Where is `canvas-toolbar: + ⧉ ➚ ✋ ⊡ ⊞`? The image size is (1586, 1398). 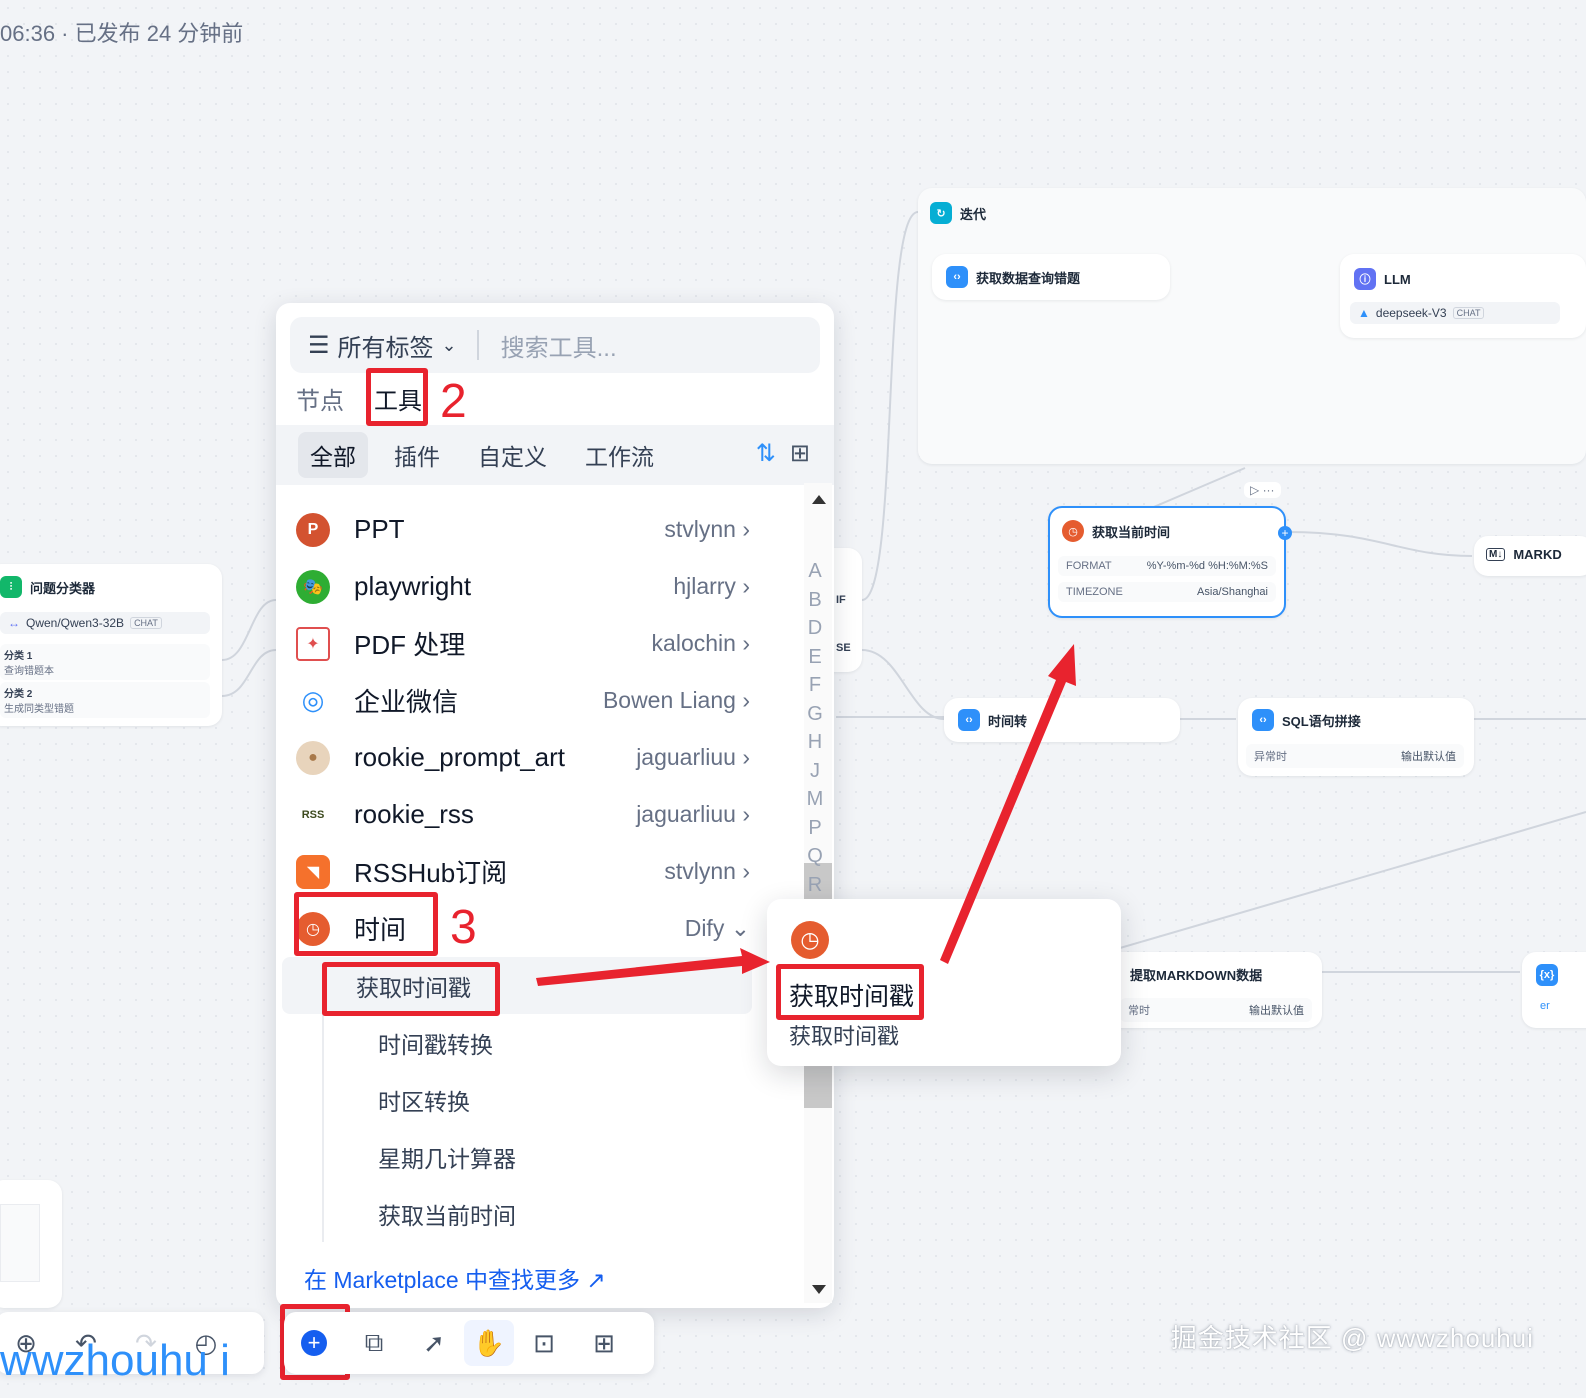 canvas-toolbar: + ⧉ ➚ ✋ ⊡ ⊞ is located at coordinates (469, 1343).